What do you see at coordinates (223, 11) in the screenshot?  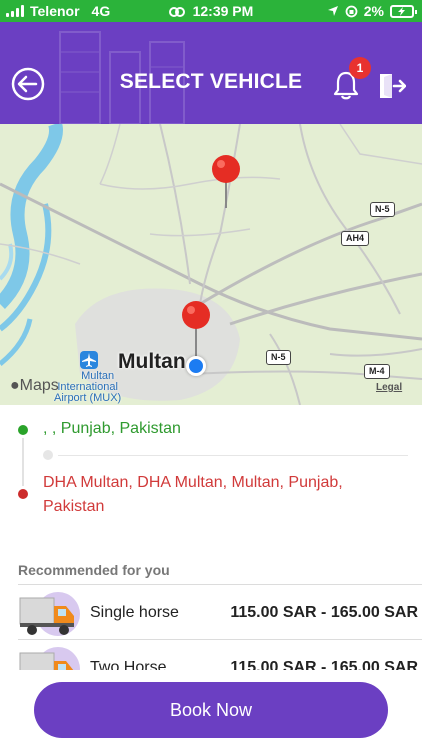 I see `clock-text: 12:39 PM` at bounding box center [223, 11].